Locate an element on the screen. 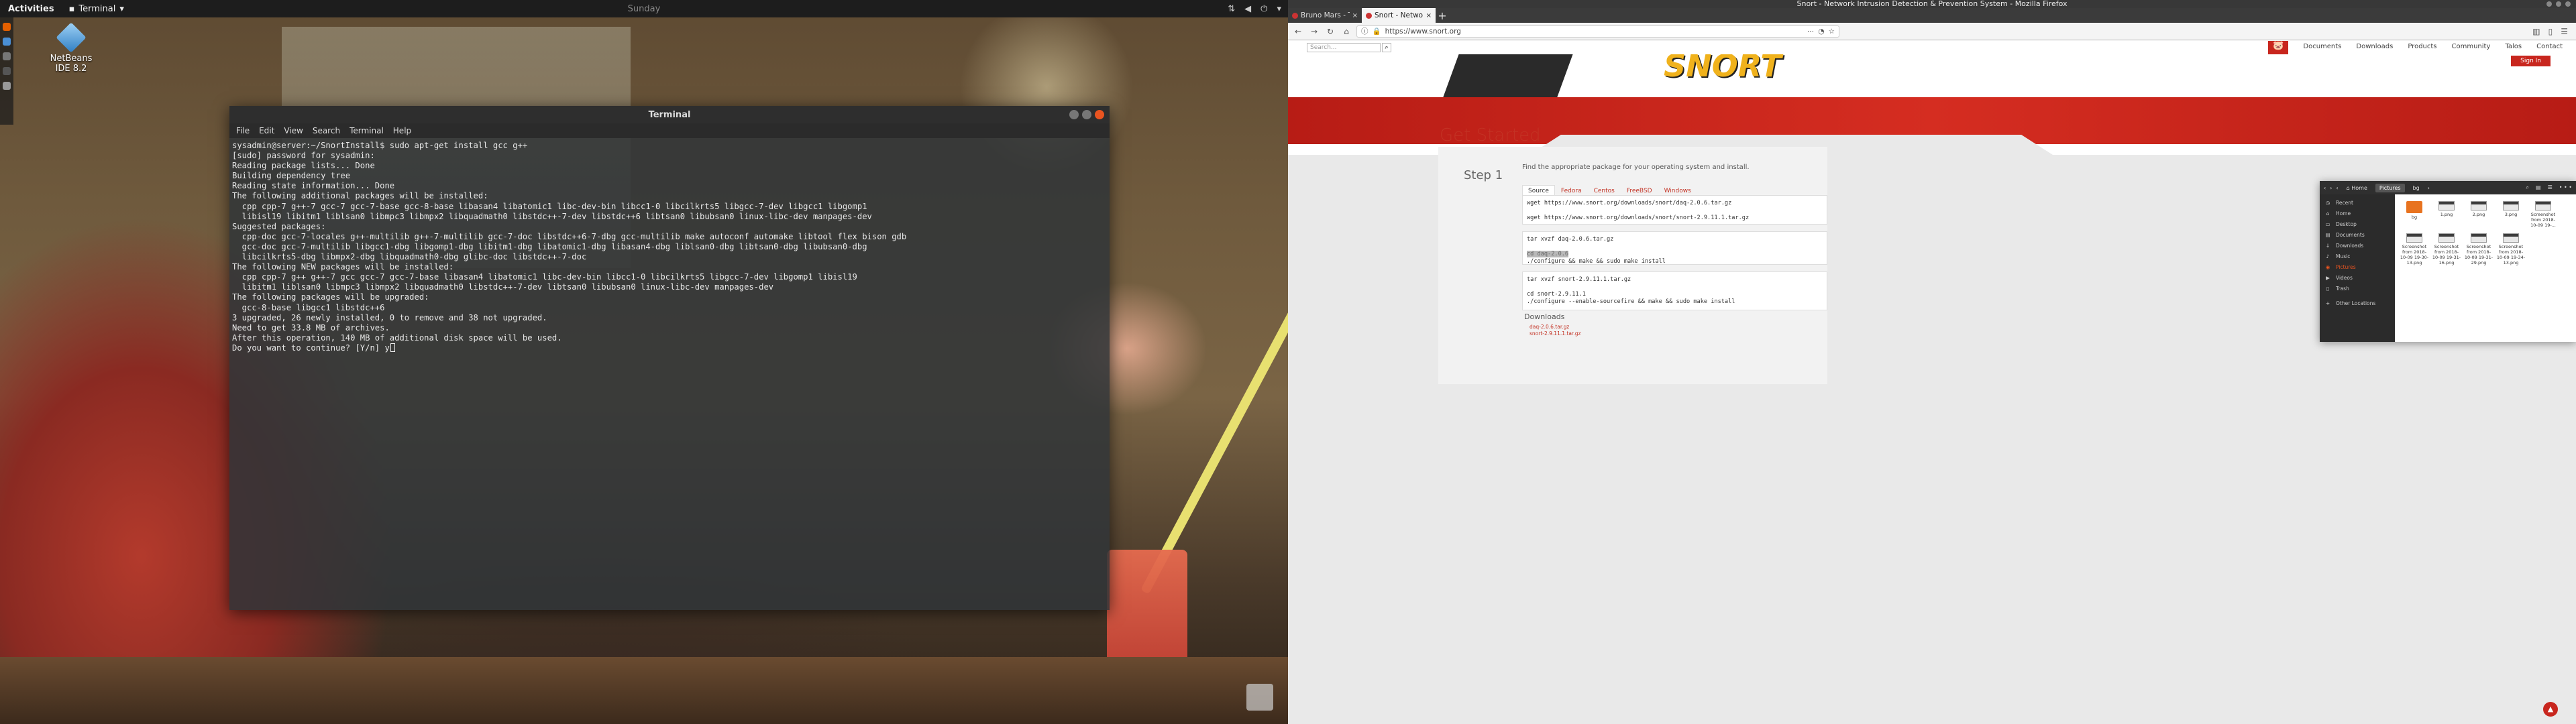  library-icon: ▥ is located at coordinates (2536, 32).